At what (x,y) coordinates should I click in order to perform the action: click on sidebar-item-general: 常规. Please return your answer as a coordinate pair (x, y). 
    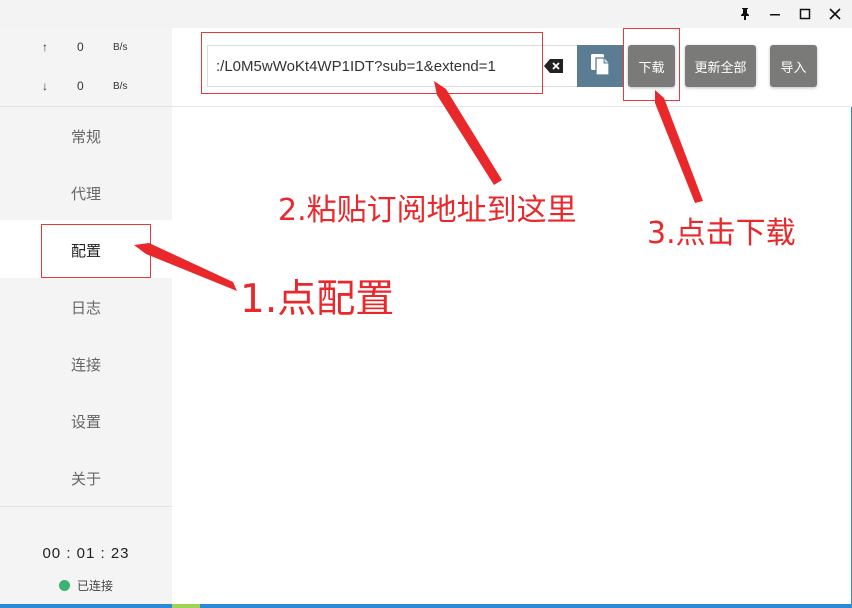
    Looking at the image, I should click on (86, 136).